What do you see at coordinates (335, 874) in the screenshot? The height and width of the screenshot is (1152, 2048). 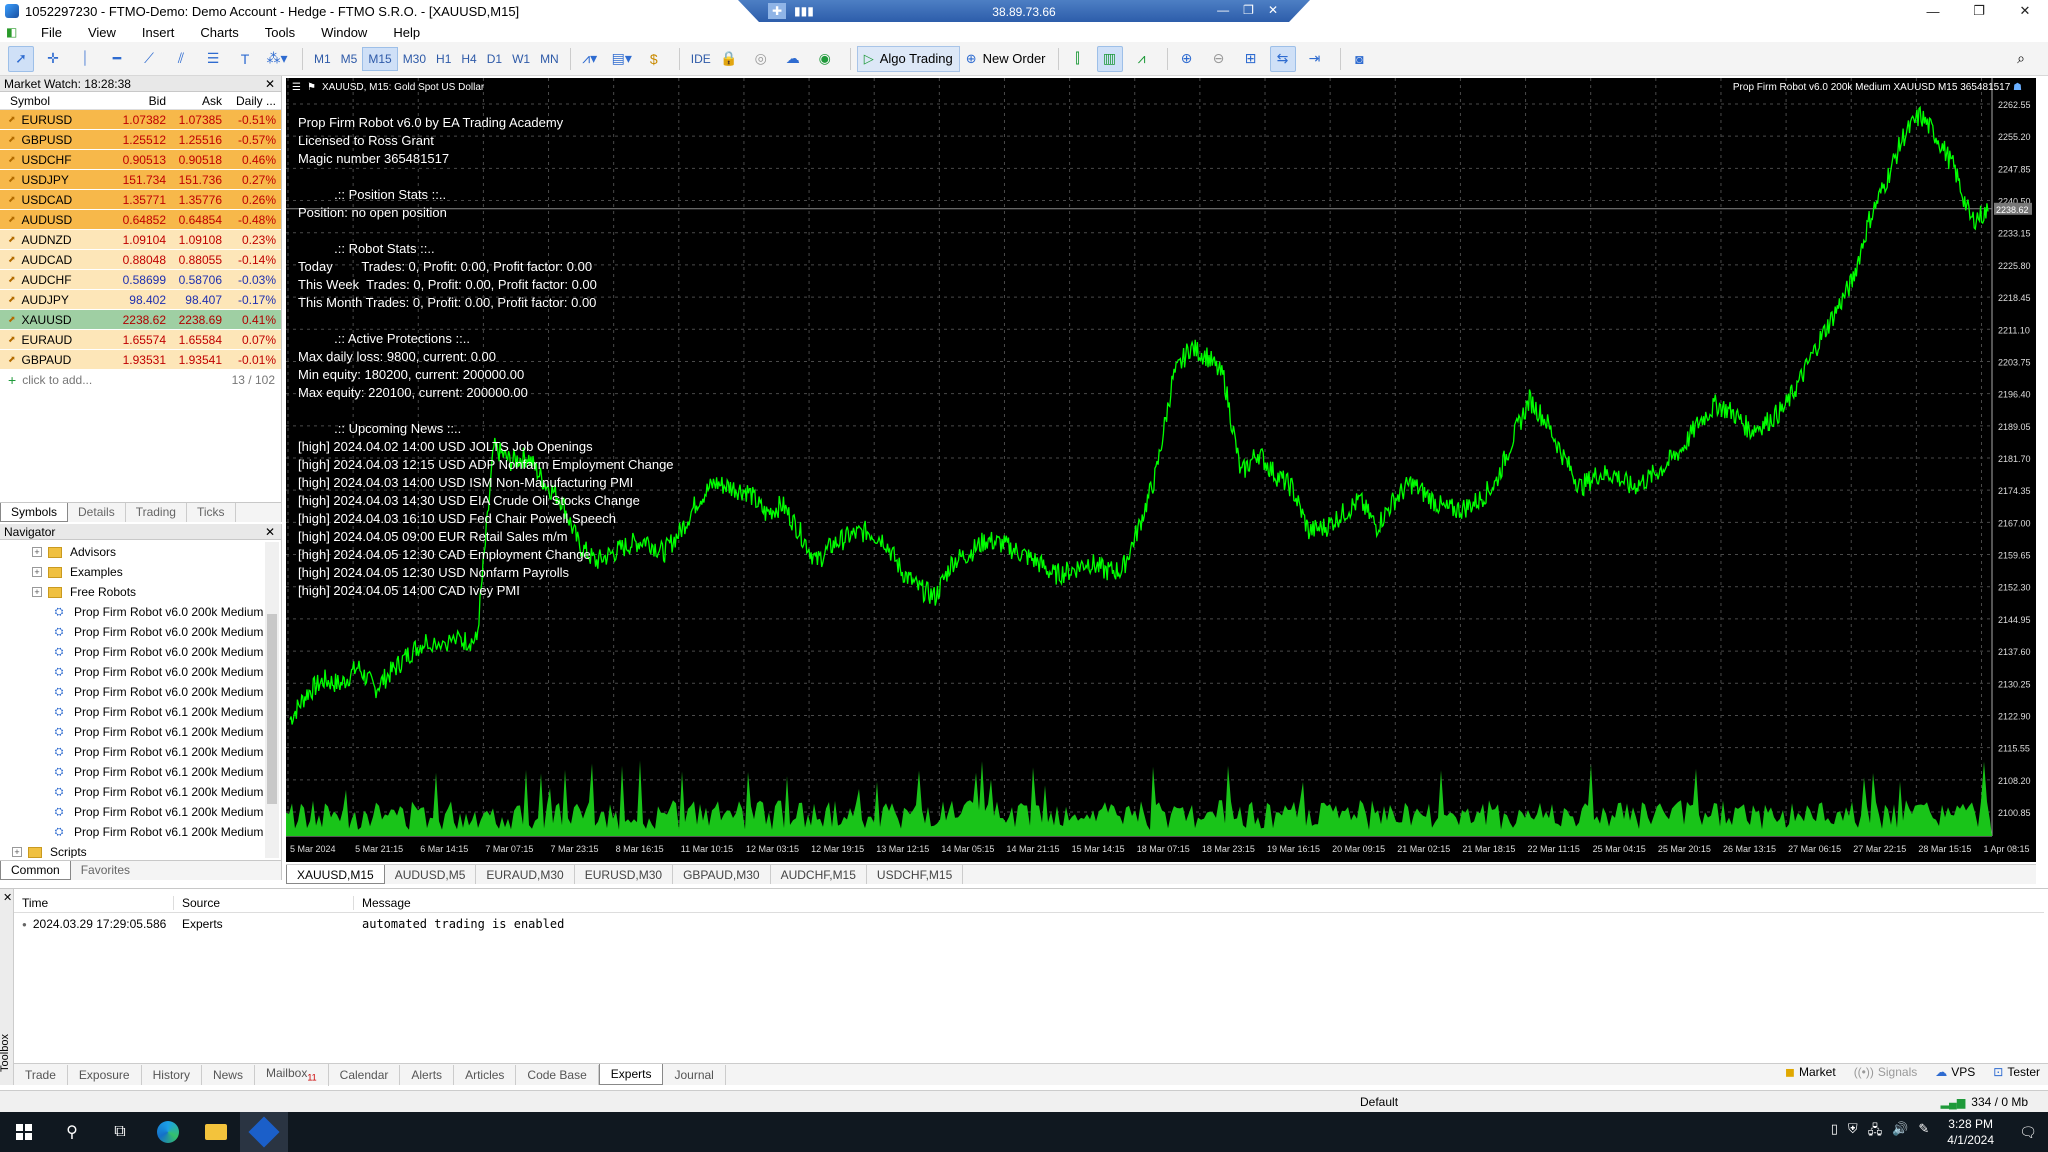 I see `chart-tab-xauusd-m15: XAUUSD,M15` at bounding box center [335, 874].